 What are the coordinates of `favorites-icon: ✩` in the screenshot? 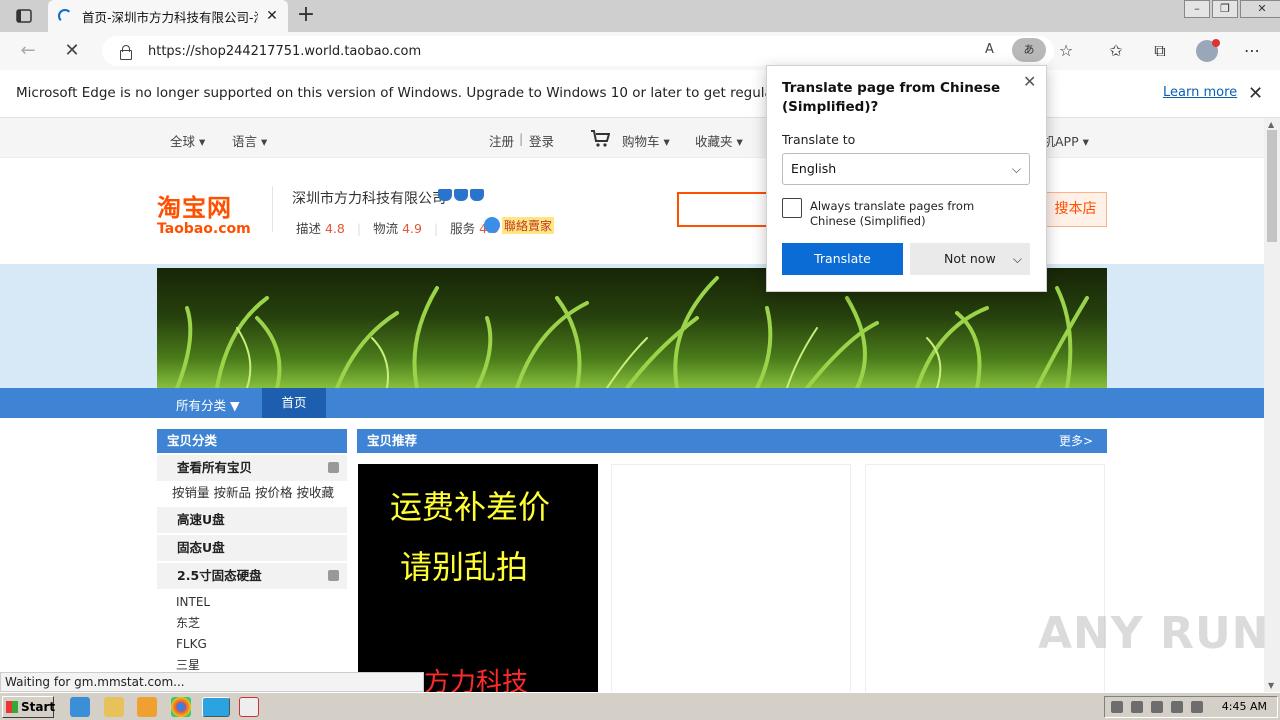 It's located at (1116, 51).